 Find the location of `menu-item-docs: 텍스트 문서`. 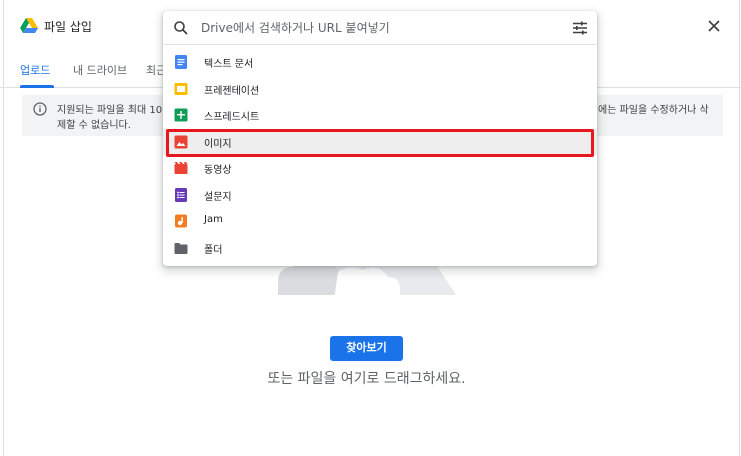

menu-item-docs: 텍스트 문서 is located at coordinates (380, 62).